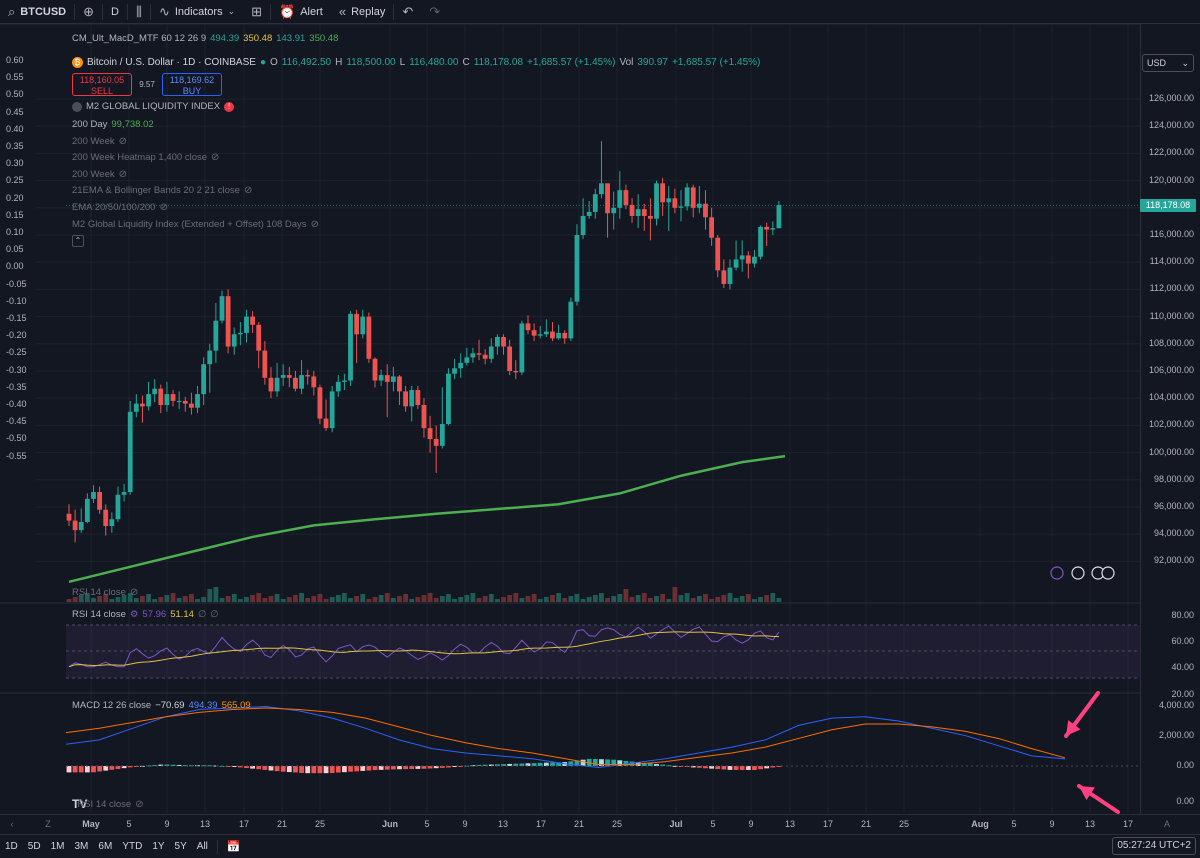 The width and height of the screenshot is (1200, 858). Describe the element at coordinates (82, 846) in the screenshot. I see `range-button: 3M` at that location.